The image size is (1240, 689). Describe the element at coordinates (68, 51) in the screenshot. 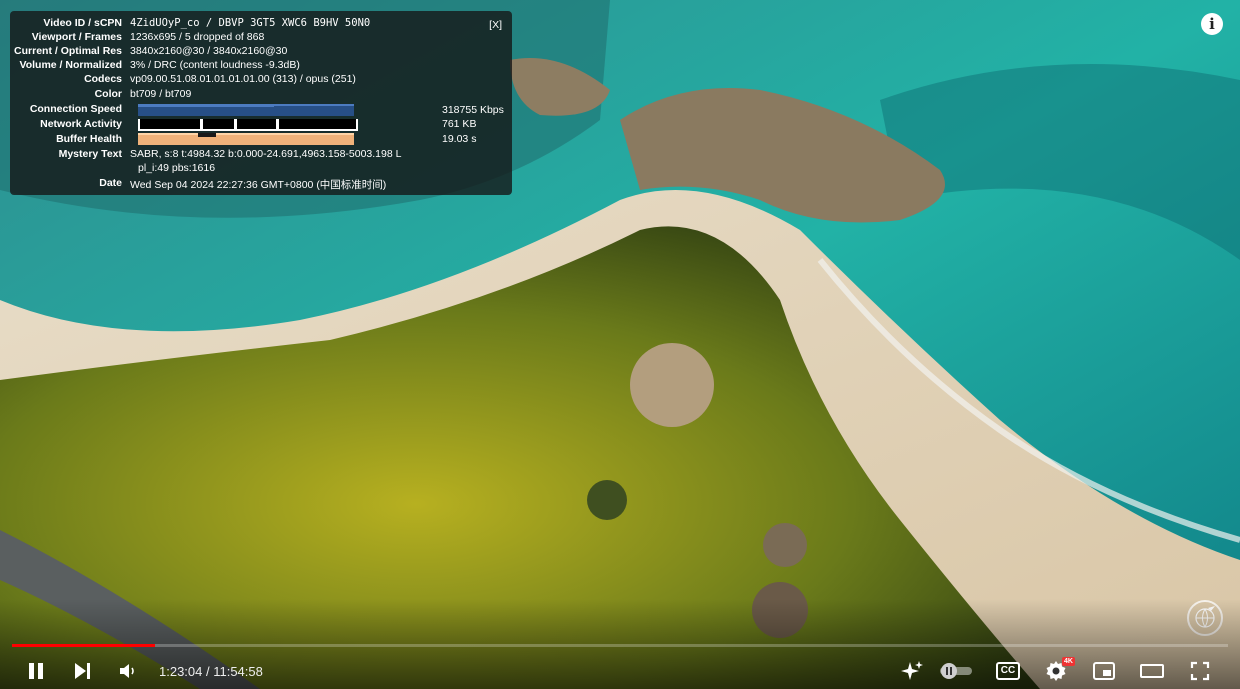

I see `stats-label: Current / Optimal Res` at that location.